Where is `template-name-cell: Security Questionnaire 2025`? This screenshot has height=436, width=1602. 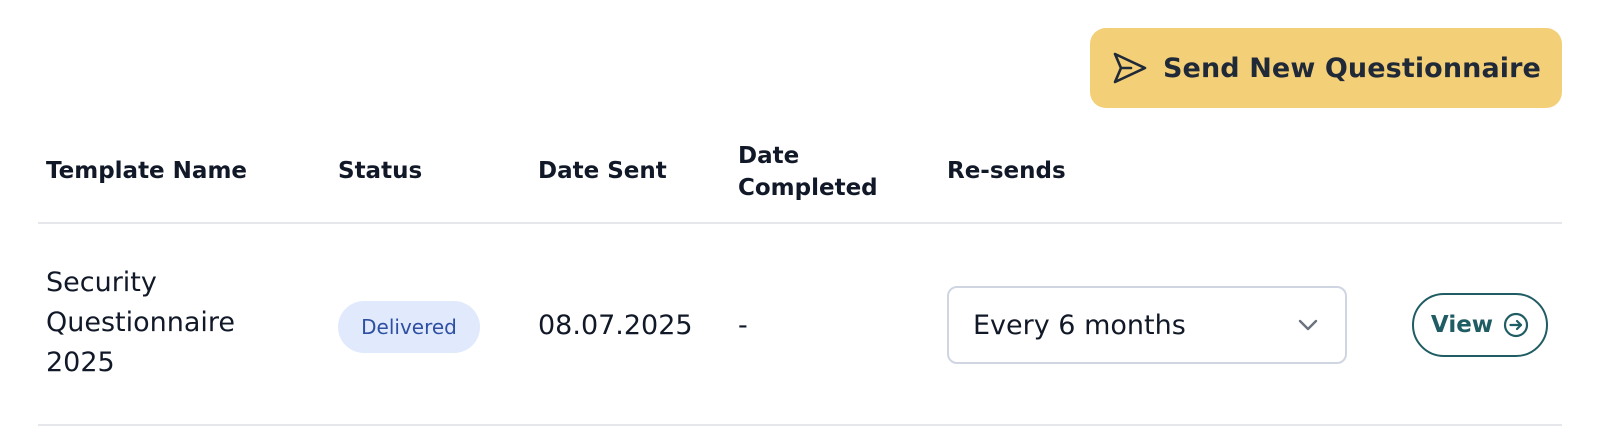 template-name-cell: Security Questionnaire 2025 is located at coordinates (141, 322).